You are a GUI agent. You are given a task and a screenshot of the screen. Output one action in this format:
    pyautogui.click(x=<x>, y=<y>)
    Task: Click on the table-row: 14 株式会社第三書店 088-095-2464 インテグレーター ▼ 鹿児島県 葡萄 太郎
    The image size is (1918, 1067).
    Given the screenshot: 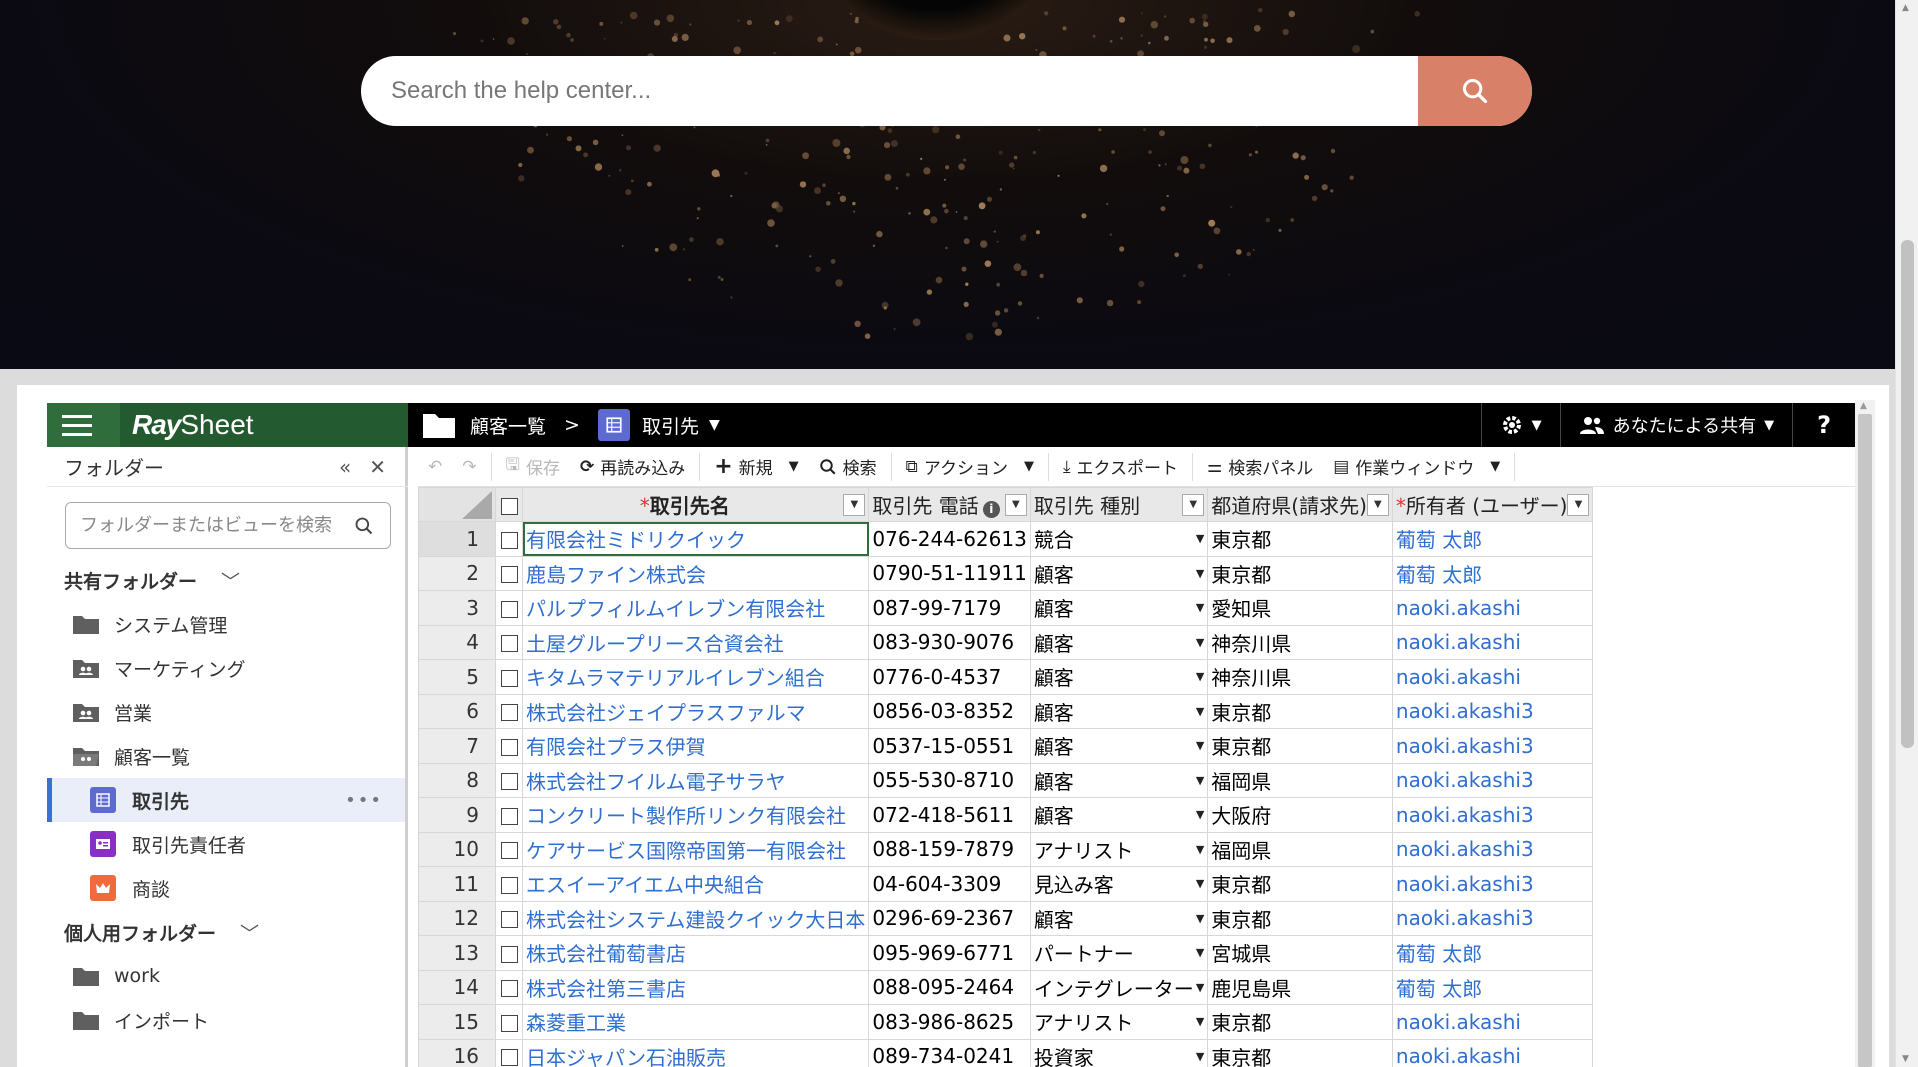 What is the action you would take?
    pyautogui.click(x=1006, y=987)
    